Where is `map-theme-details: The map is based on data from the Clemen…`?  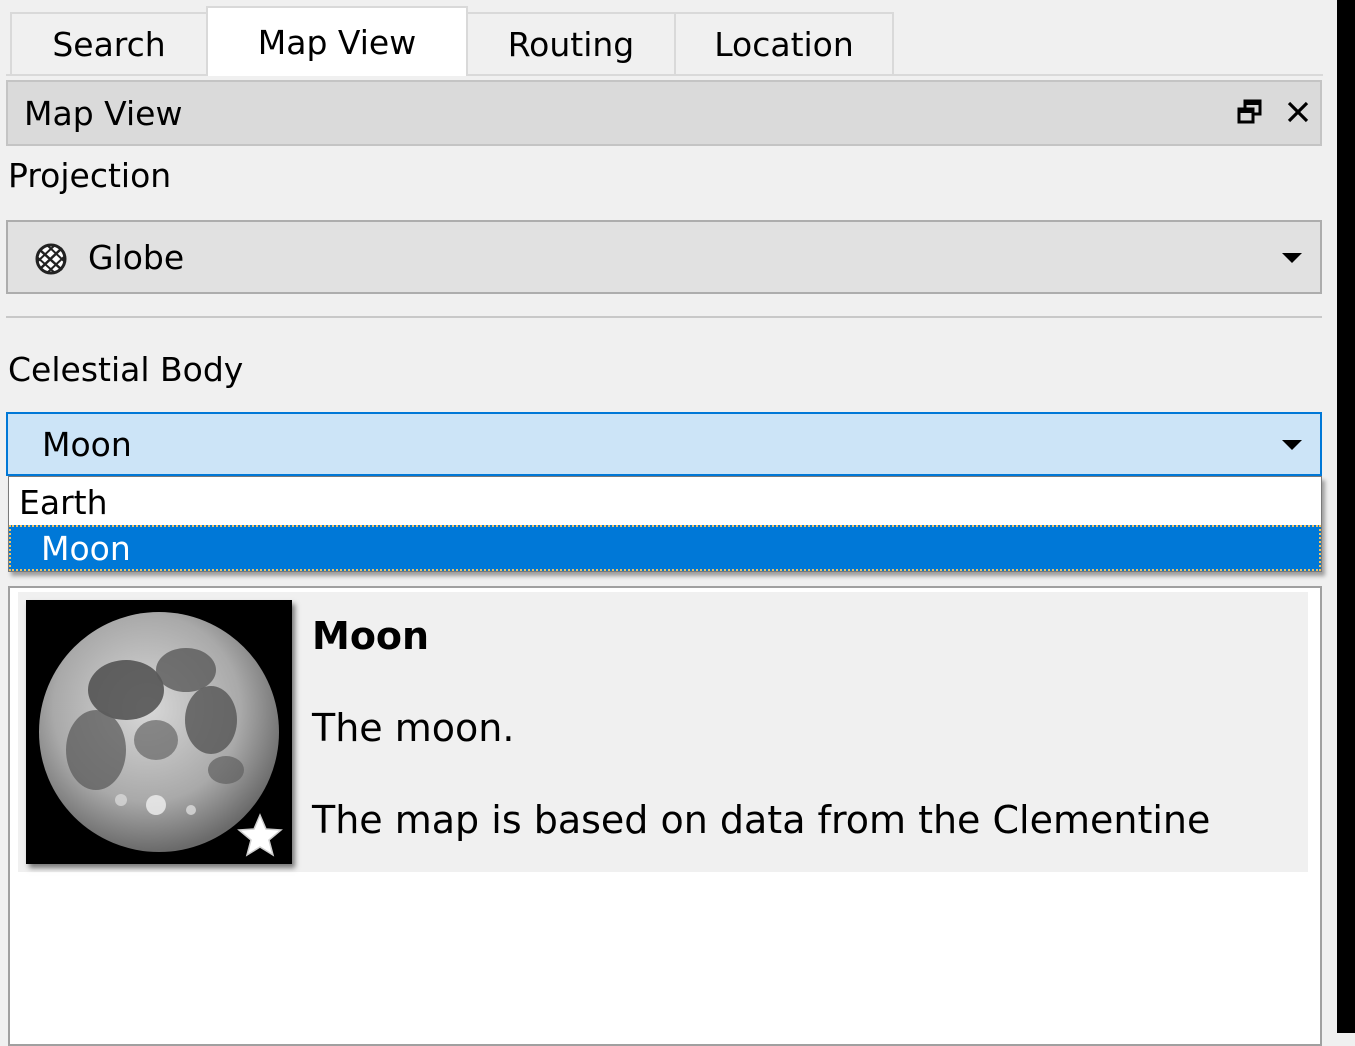
map-theme-details: The map is based on data from the Clemen… is located at coordinates (761, 820).